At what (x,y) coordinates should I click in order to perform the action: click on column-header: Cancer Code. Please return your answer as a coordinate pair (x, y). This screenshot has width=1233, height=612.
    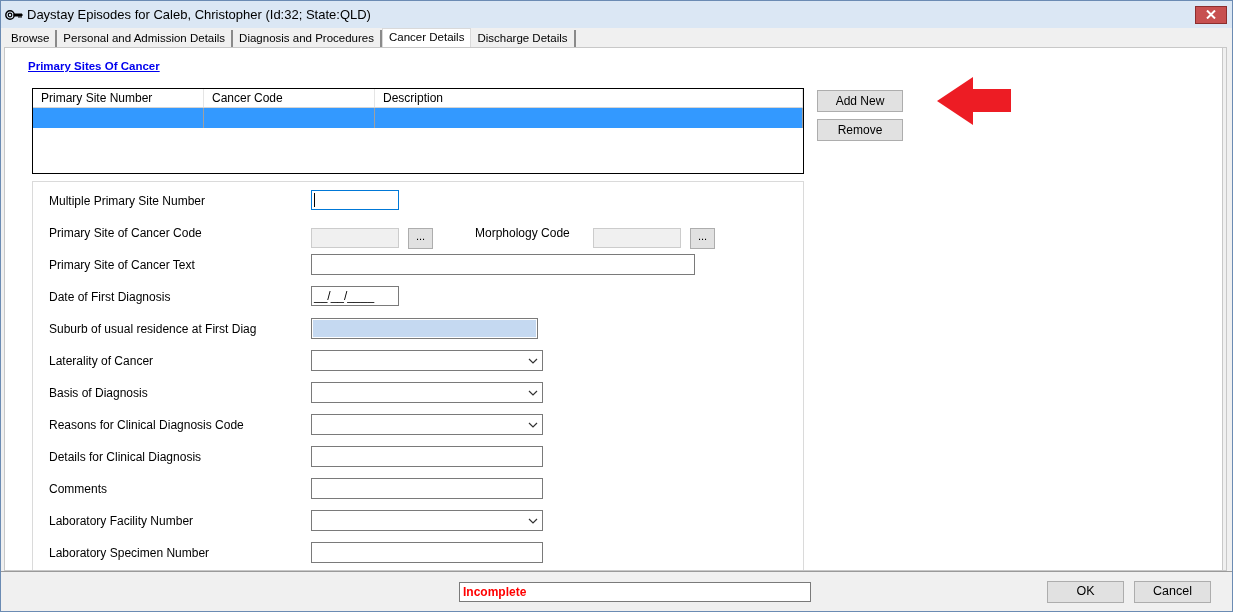
    Looking at the image, I should click on (289, 98).